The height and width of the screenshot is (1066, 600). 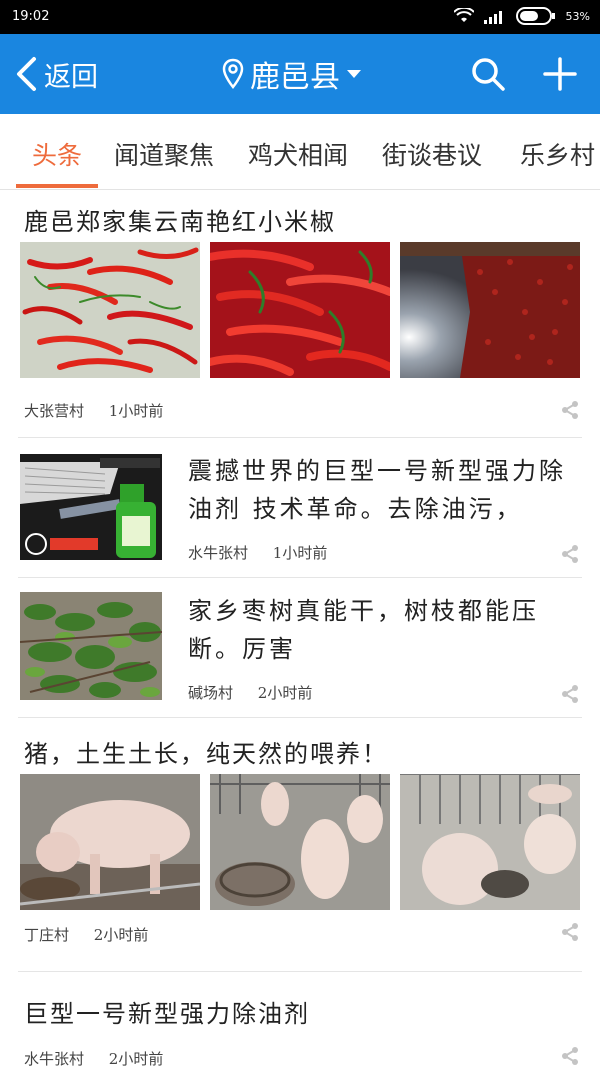 What do you see at coordinates (86, 934) in the screenshot?
I see `item-meta: 丁庄村 2小时前` at bounding box center [86, 934].